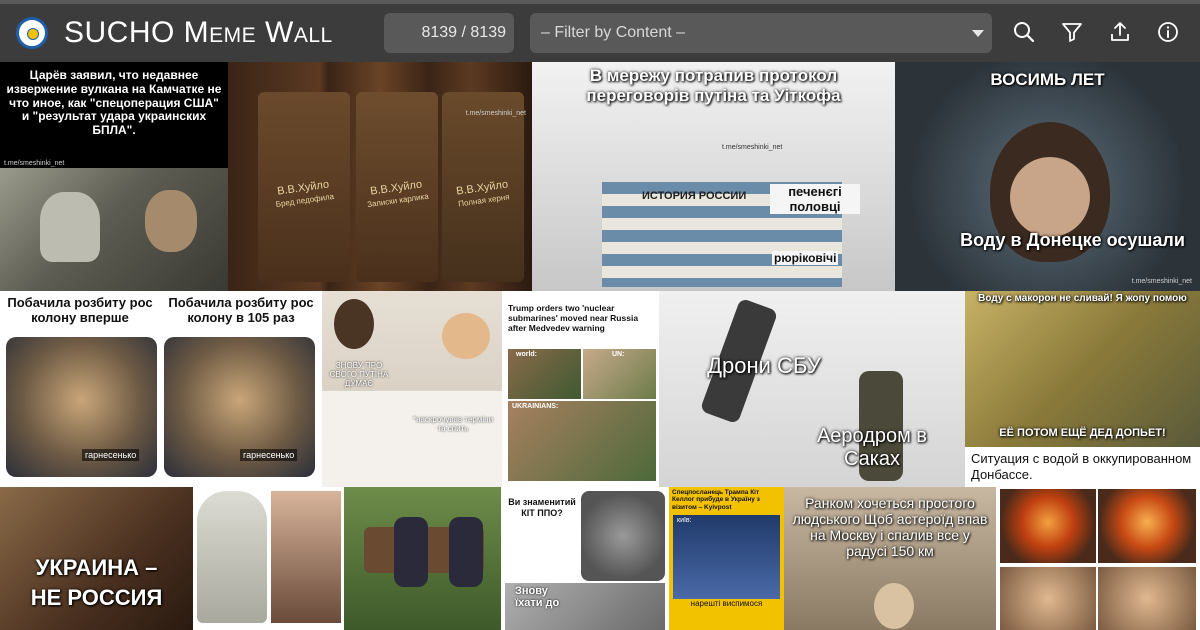 The image size is (1200, 630). What do you see at coordinates (1120, 32) in the screenshot?
I see `share-icon` at bounding box center [1120, 32].